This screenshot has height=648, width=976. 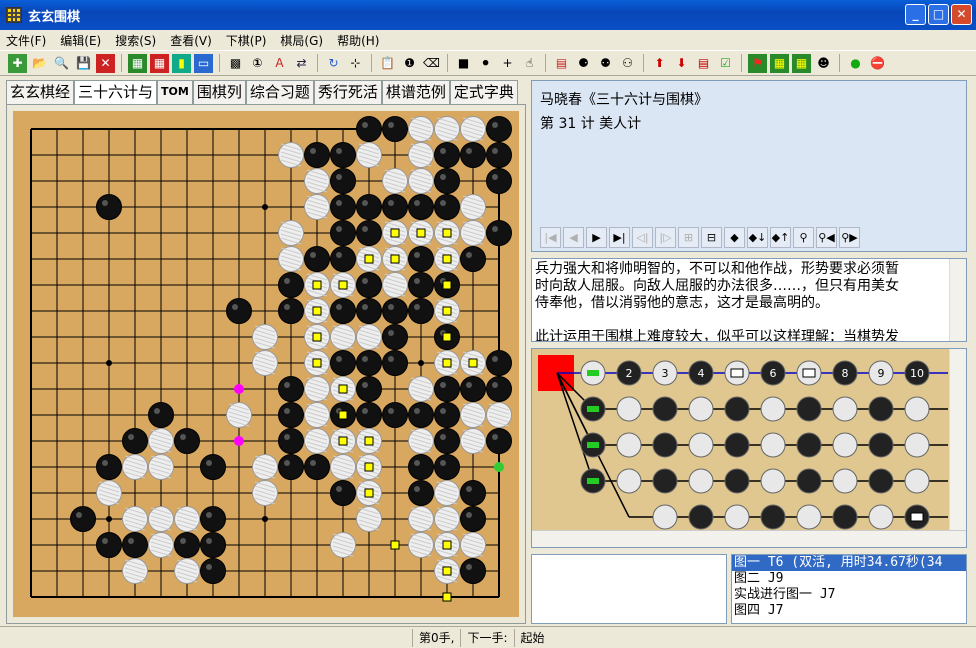 I want to click on black-stone-icon: ■, so click(x=463, y=63).